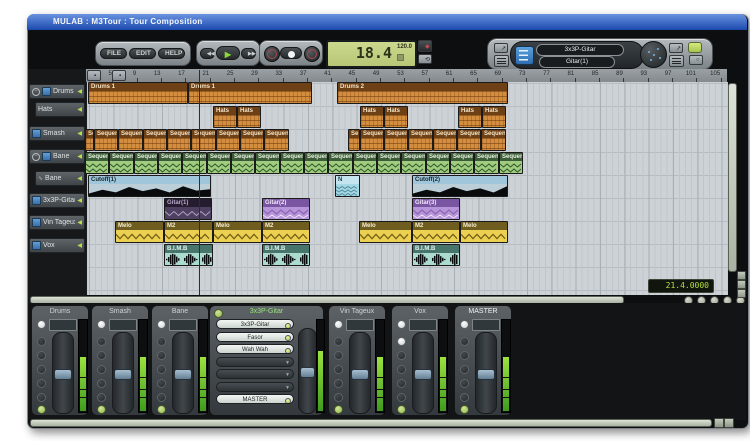 The image size is (750, 441). What do you see at coordinates (387, 22) in the screenshot?
I see `title-bar: MULAB : M3Tour : Tour Composition` at bounding box center [387, 22].